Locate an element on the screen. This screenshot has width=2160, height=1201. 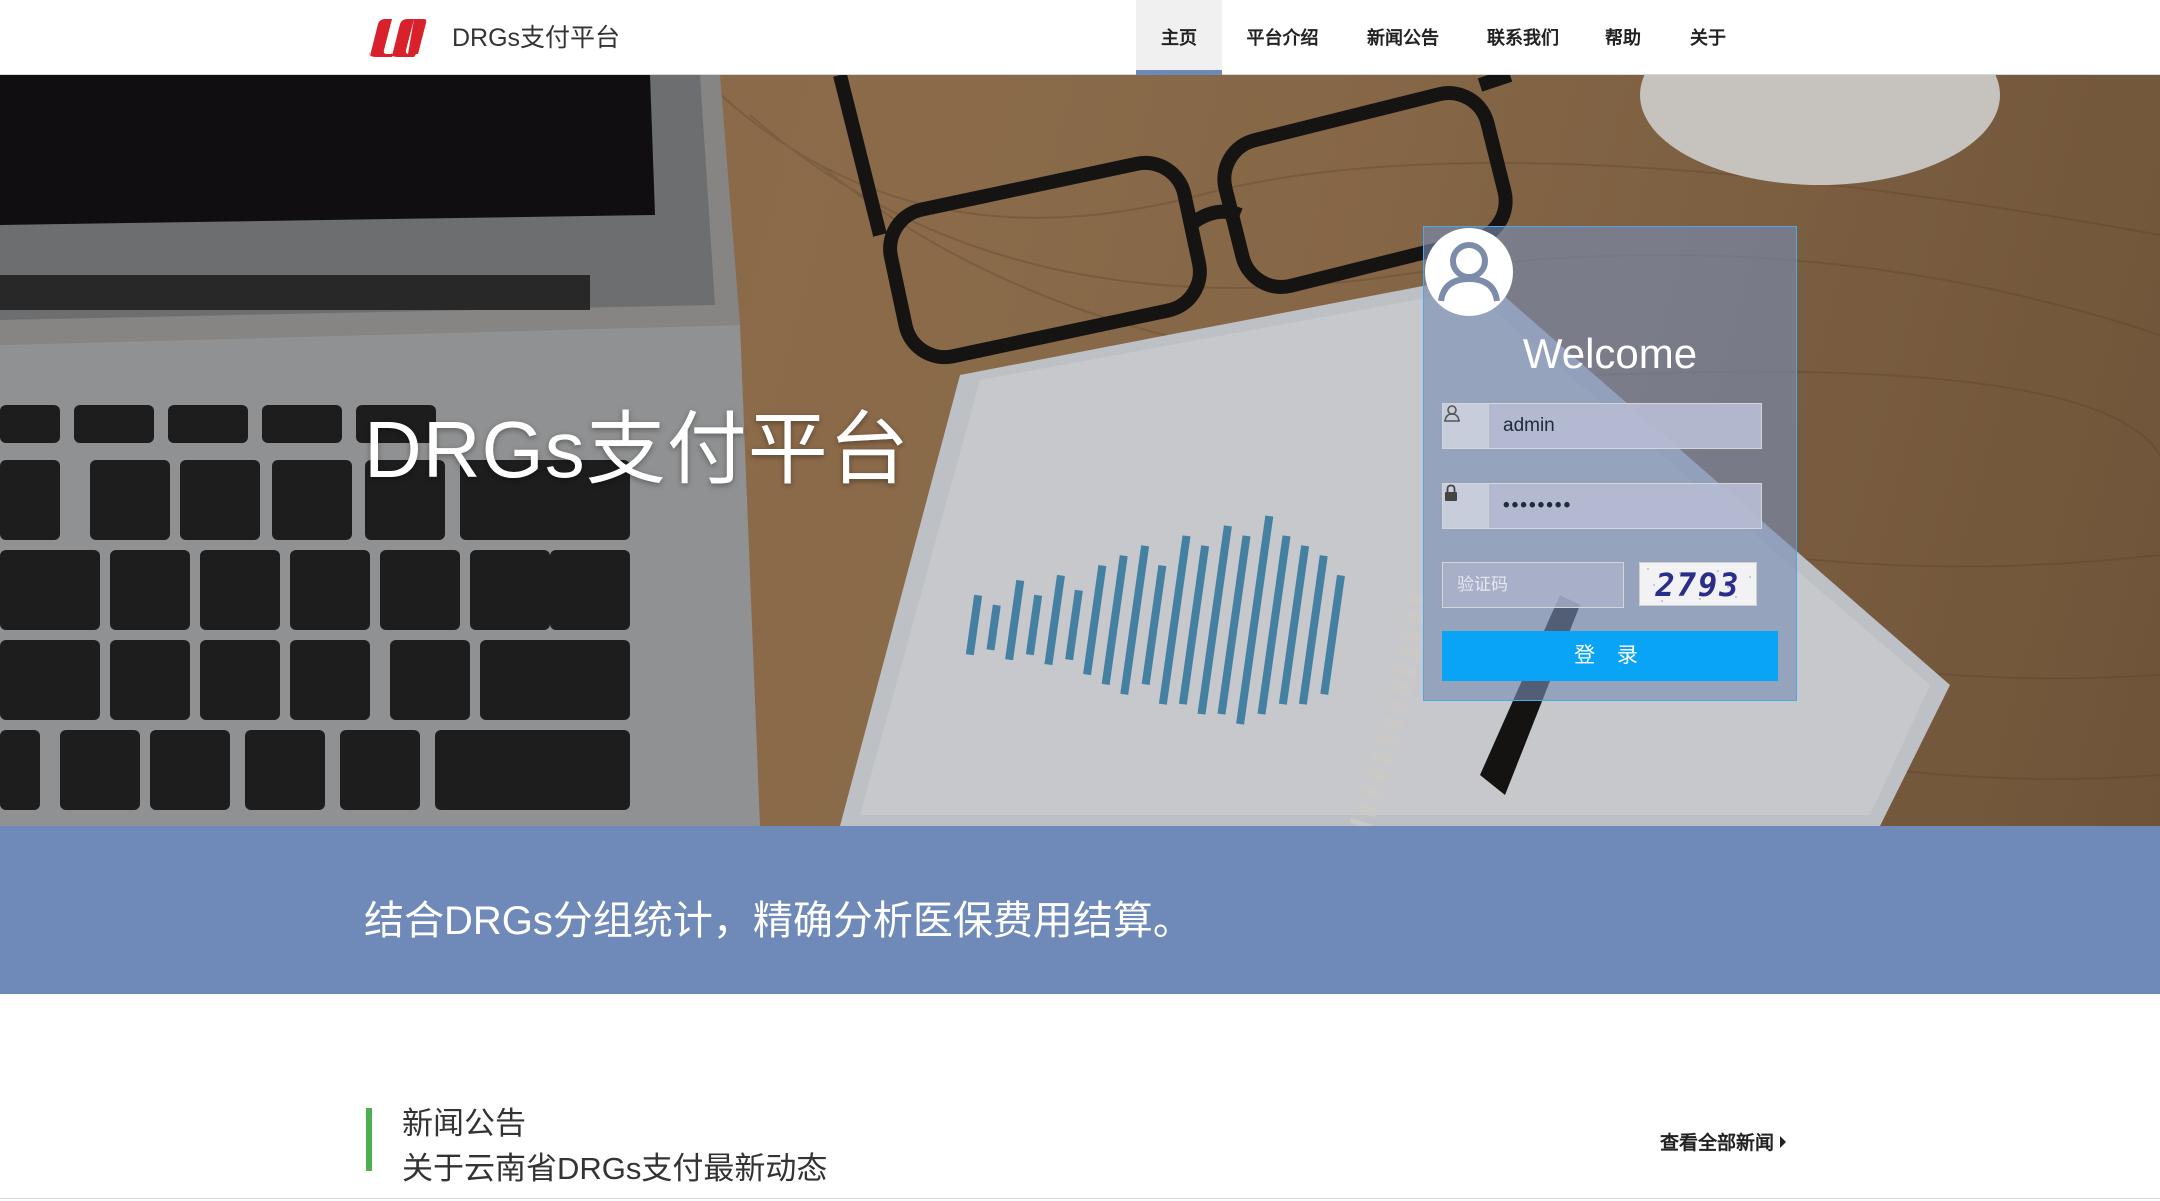
top-header: DRGs支付平台 主页 平台介绍 新闻公告 联系我们 帮助 关于 is located at coordinates (1080, 37).